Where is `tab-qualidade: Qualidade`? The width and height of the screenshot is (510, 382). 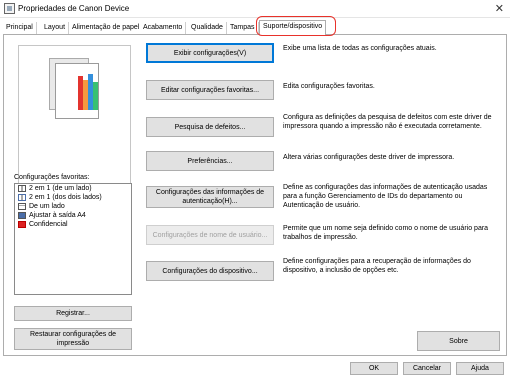 tab-qualidade: Qualidade is located at coordinates (207, 28).